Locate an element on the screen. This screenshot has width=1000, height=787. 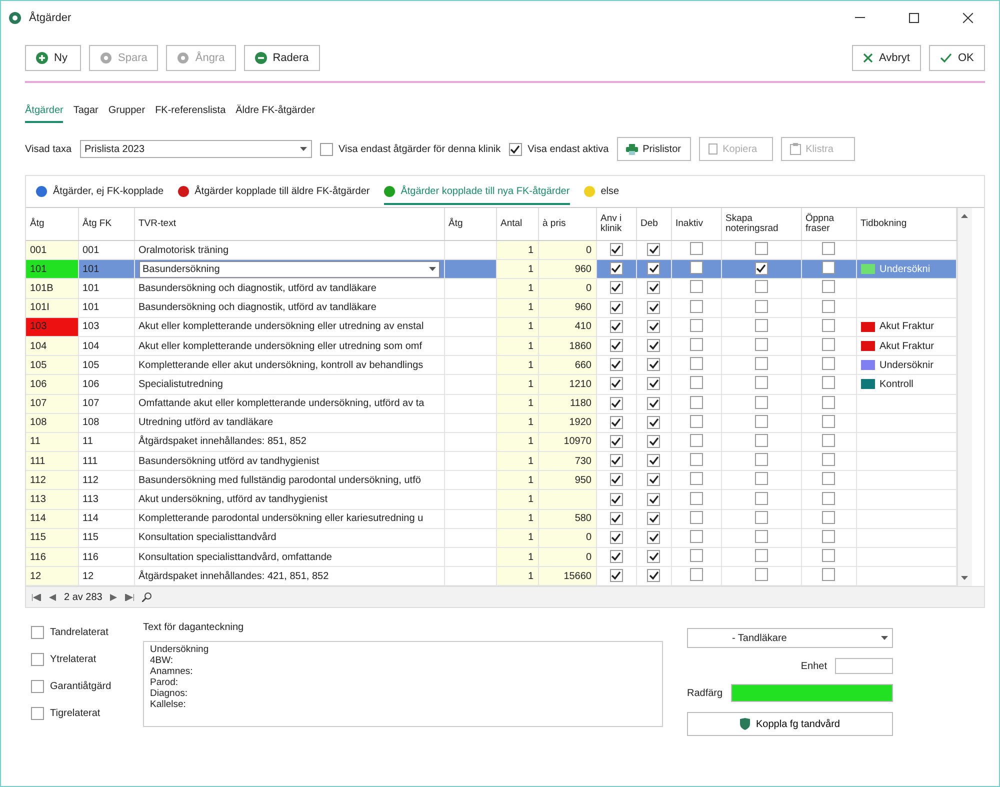
table-row: 116 116 Konsultation specialisttandvård, omfattande 1 0 is located at coordinates (491, 557).